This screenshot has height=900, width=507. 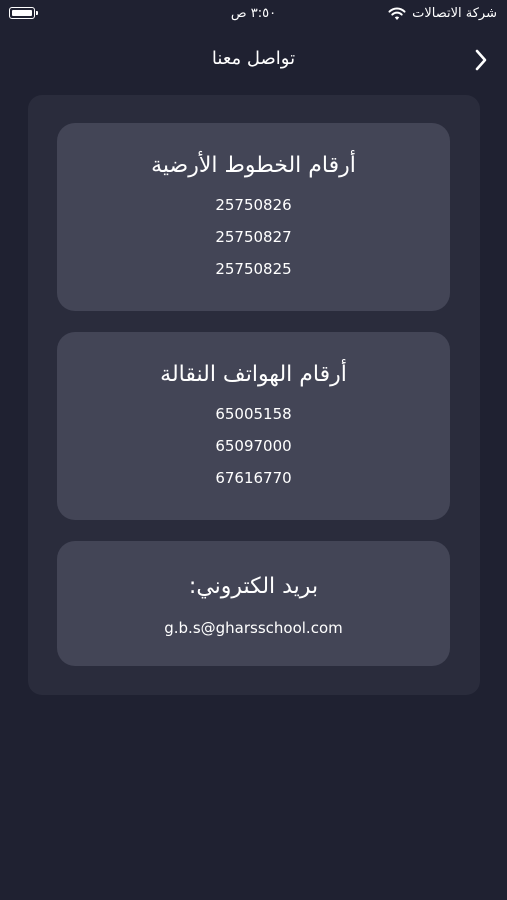 I want to click on carrier-name: شركة الاتصالات, so click(x=454, y=13).